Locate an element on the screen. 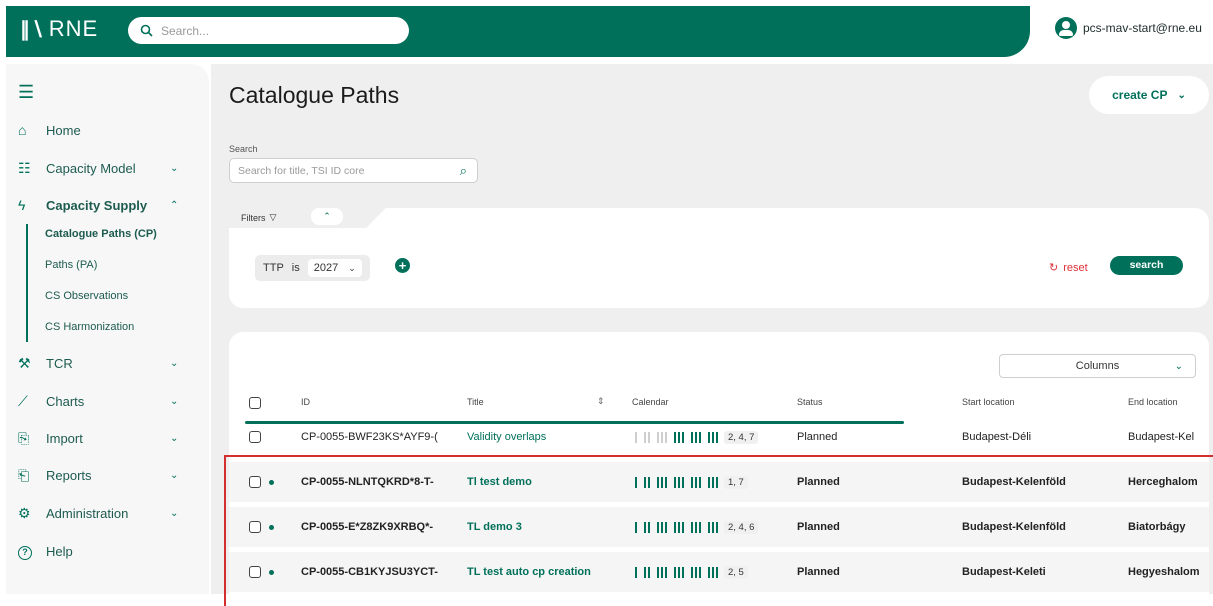  user-avatar-icon is located at coordinates (1066, 28).